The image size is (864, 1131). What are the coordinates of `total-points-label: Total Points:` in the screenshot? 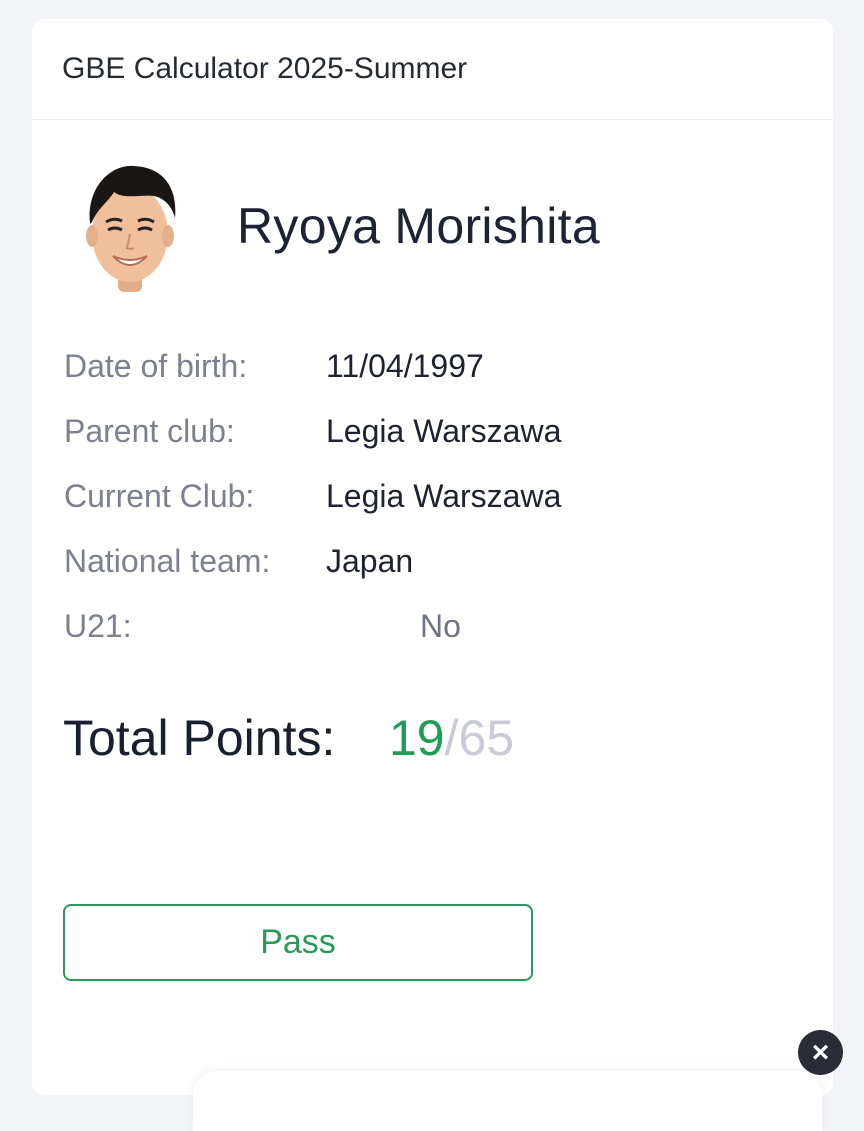 It's located at (199, 738).